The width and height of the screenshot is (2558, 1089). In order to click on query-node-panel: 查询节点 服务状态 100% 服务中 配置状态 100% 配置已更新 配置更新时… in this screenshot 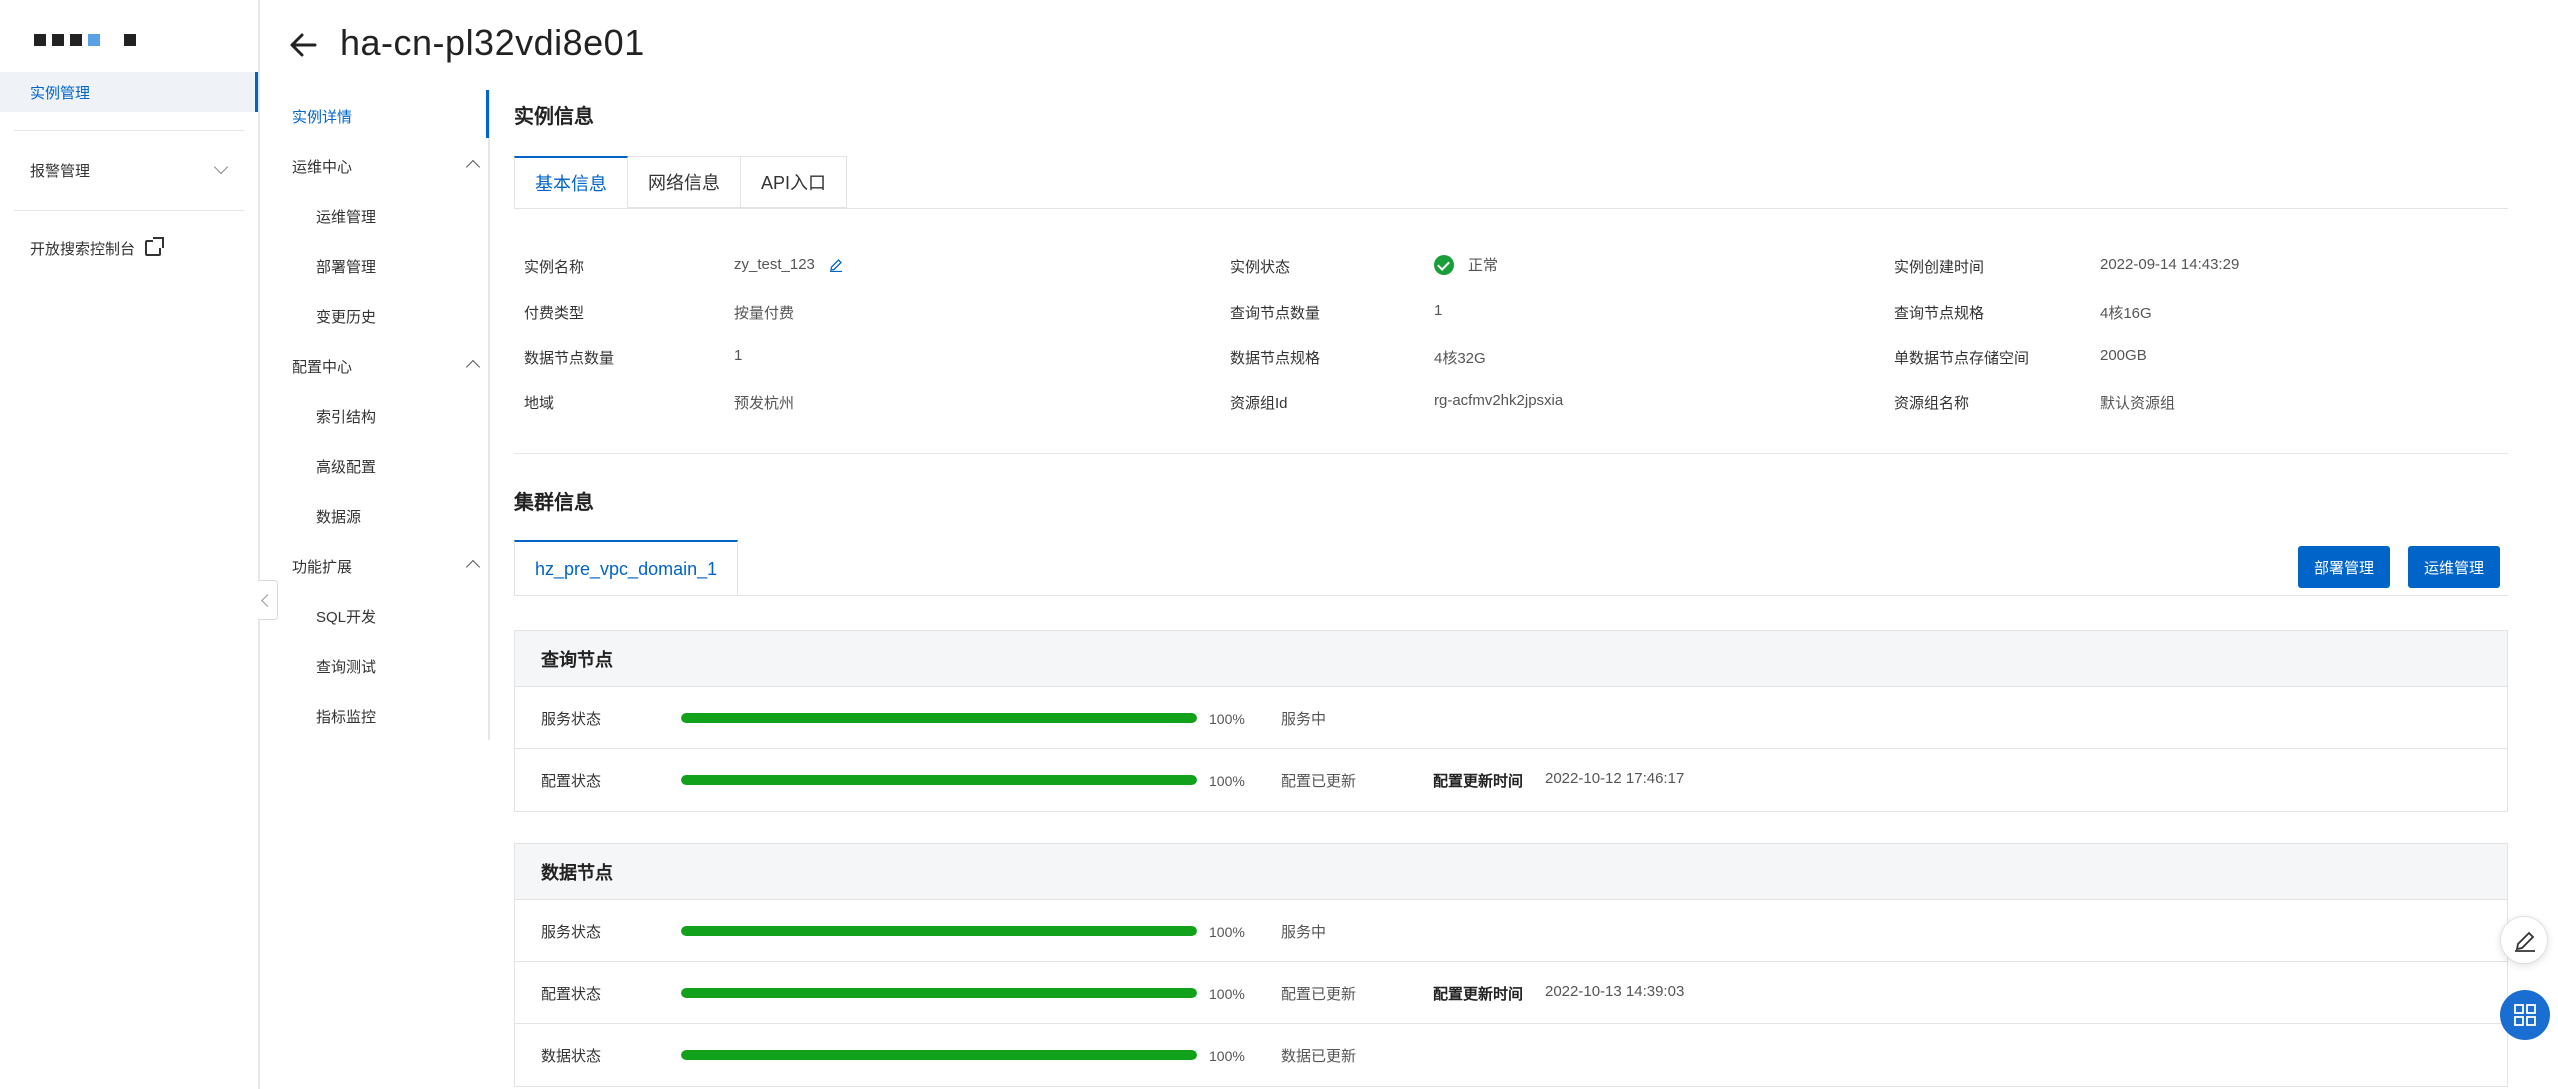, I will do `click(1511, 721)`.